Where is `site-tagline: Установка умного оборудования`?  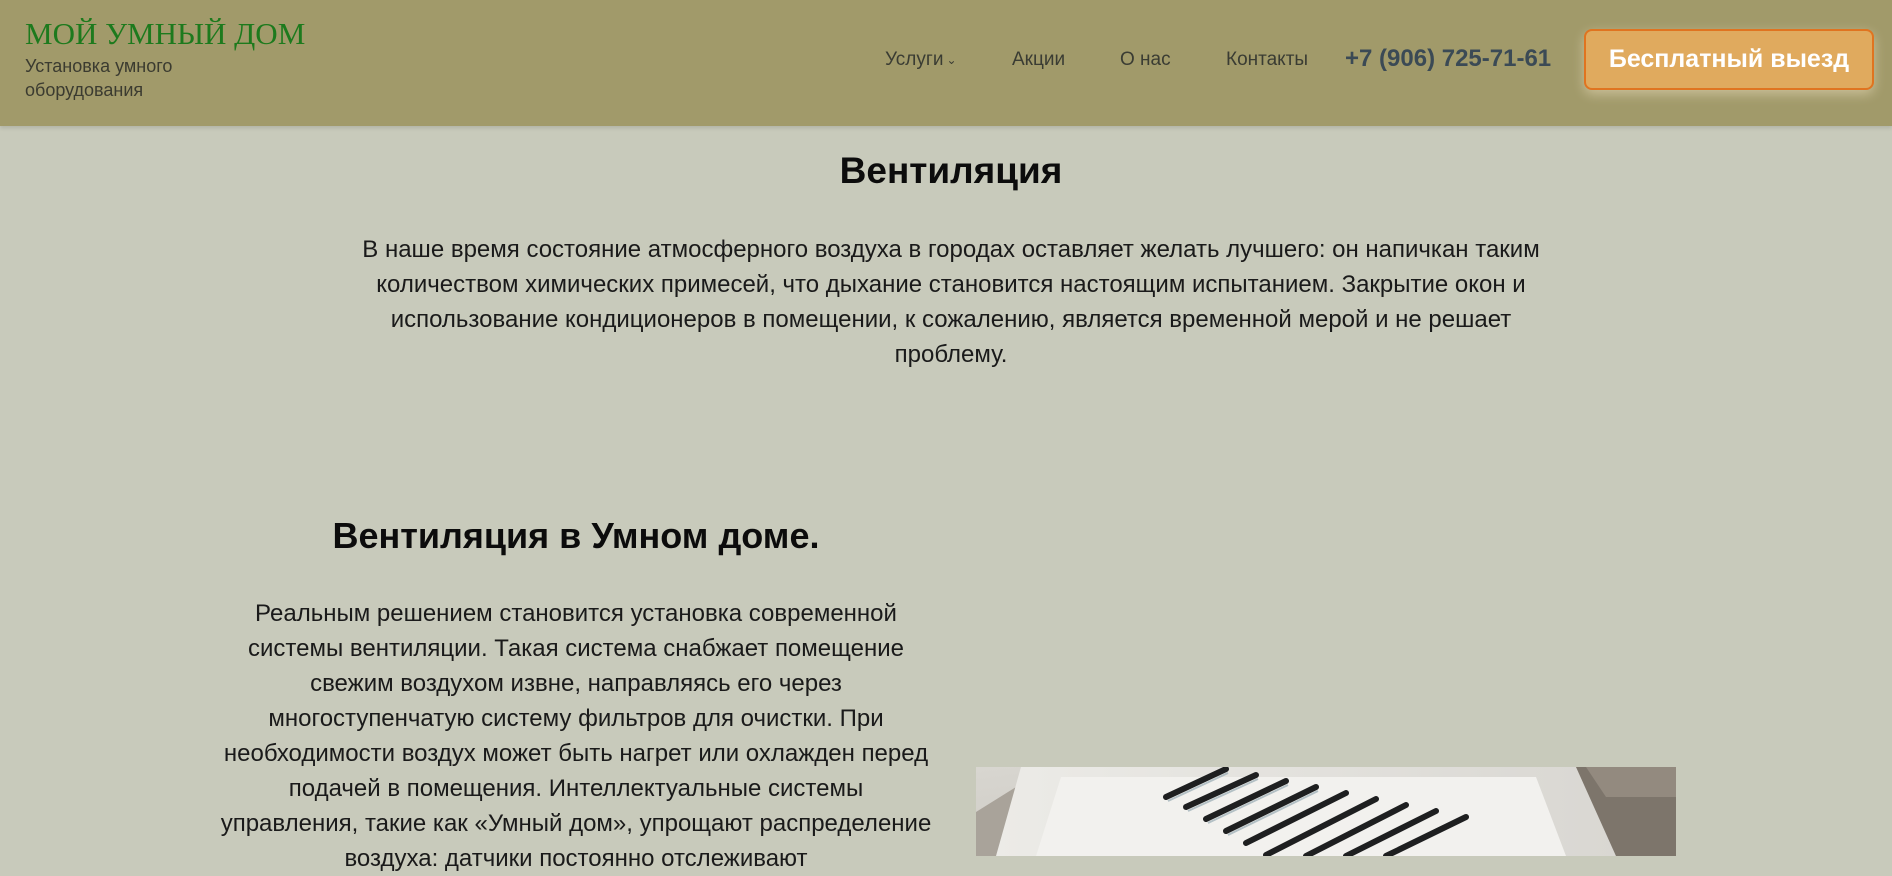 site-tagline: Установка умного оборудования is located at coordinates (99, 78).